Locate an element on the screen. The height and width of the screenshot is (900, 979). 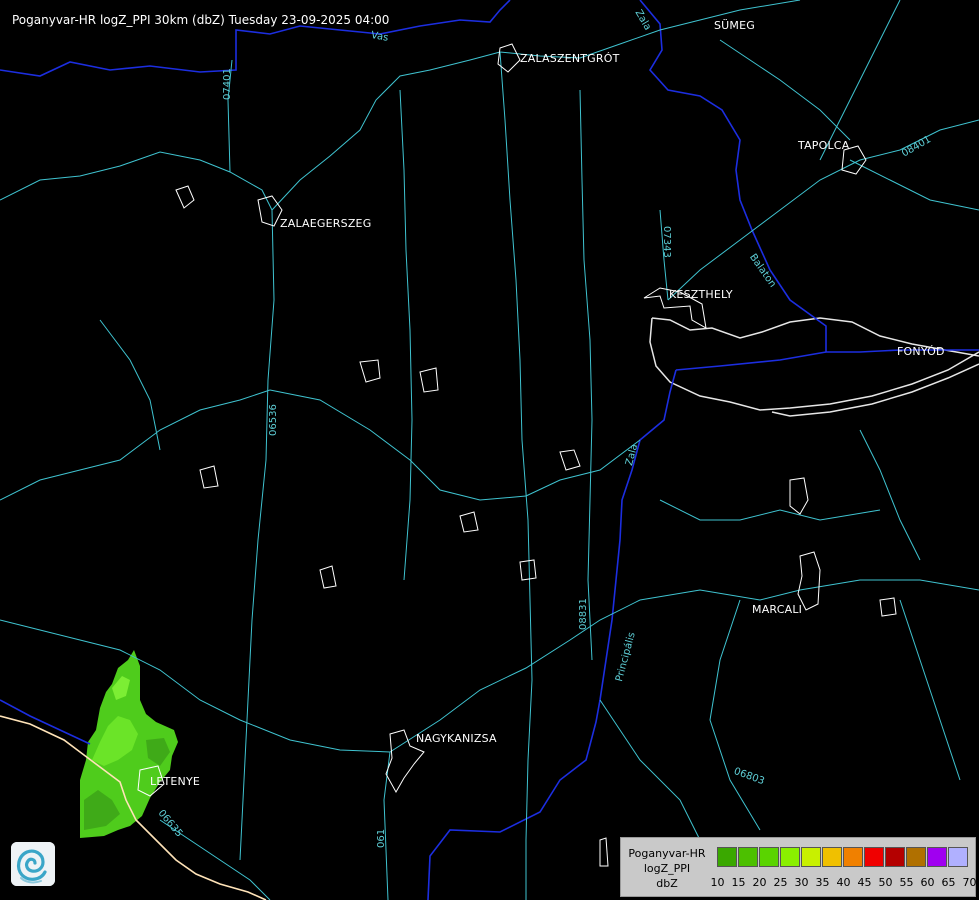
legend-ticks: 10 15 20 25 30 35 40 45 50 55 60 65 70 is located at coordinates (843, 882).